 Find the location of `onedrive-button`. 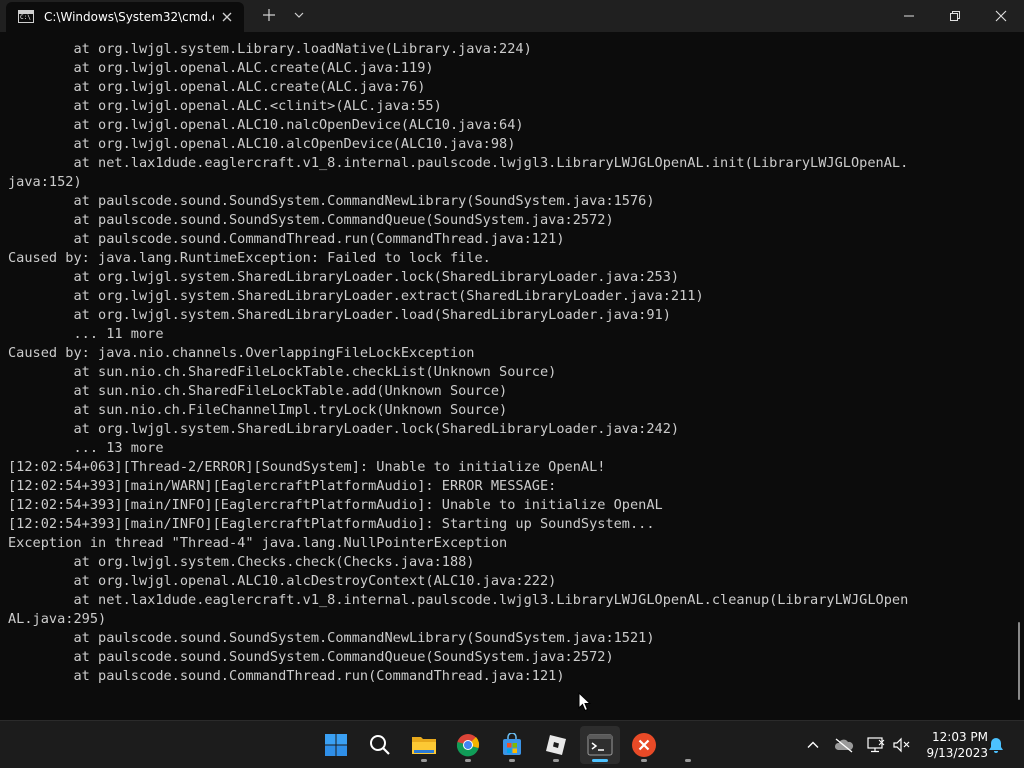

onedrive-button is located at coordinates (844, 745).